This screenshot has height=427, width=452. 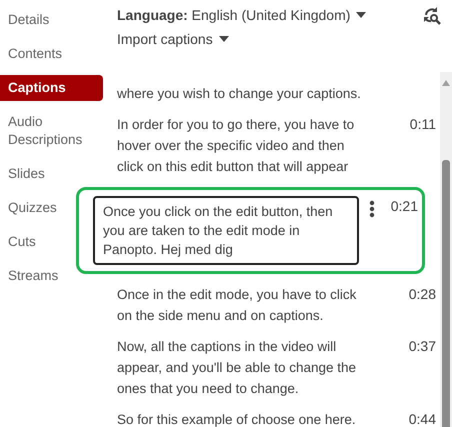 I want to click on sidebar-item: Details, so click(x=51, y=20).